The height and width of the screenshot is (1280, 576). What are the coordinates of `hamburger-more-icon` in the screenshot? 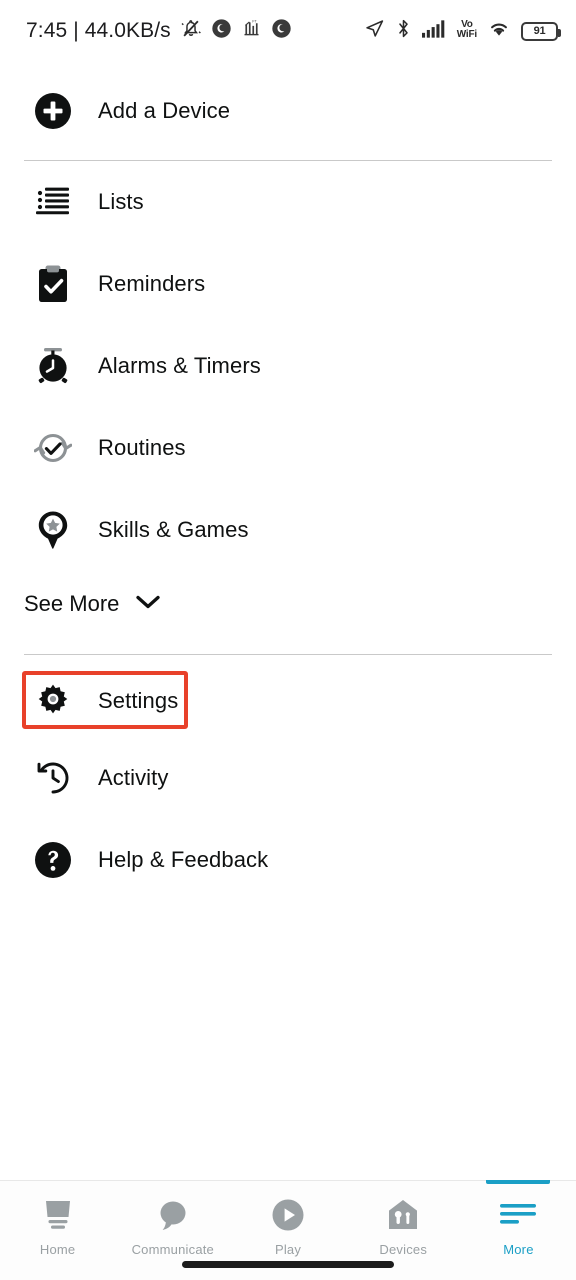 It's located at (518, 1215).